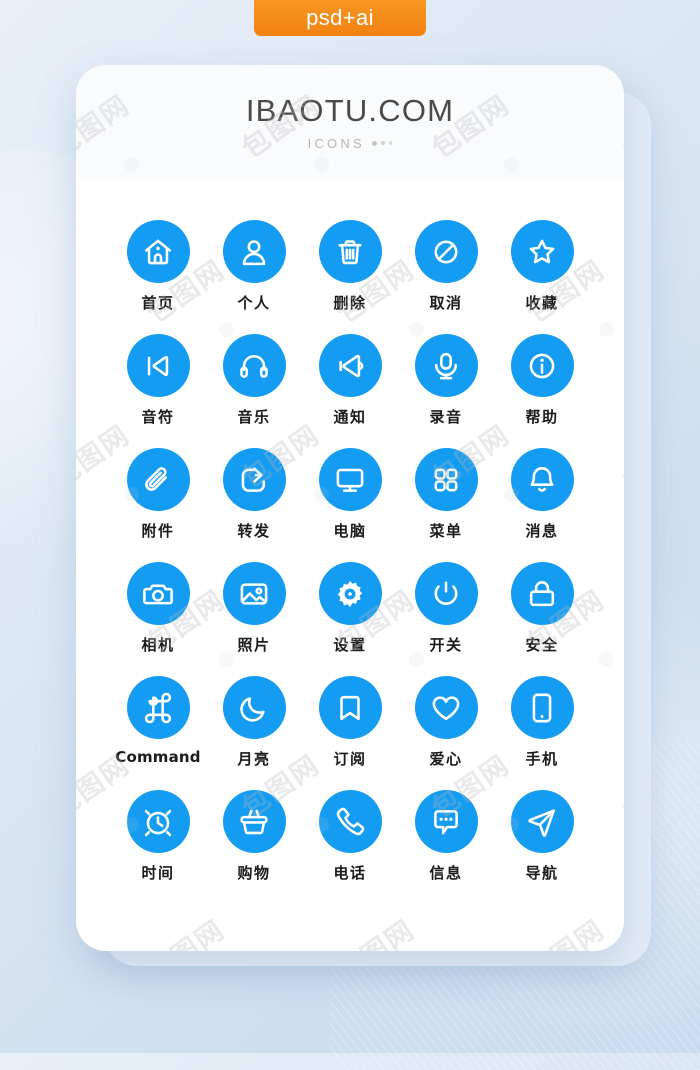  What do you see at coordinates (158, 645) in the screenshot?
I see `icon-label: 相机` at bounding box center [158, 645].